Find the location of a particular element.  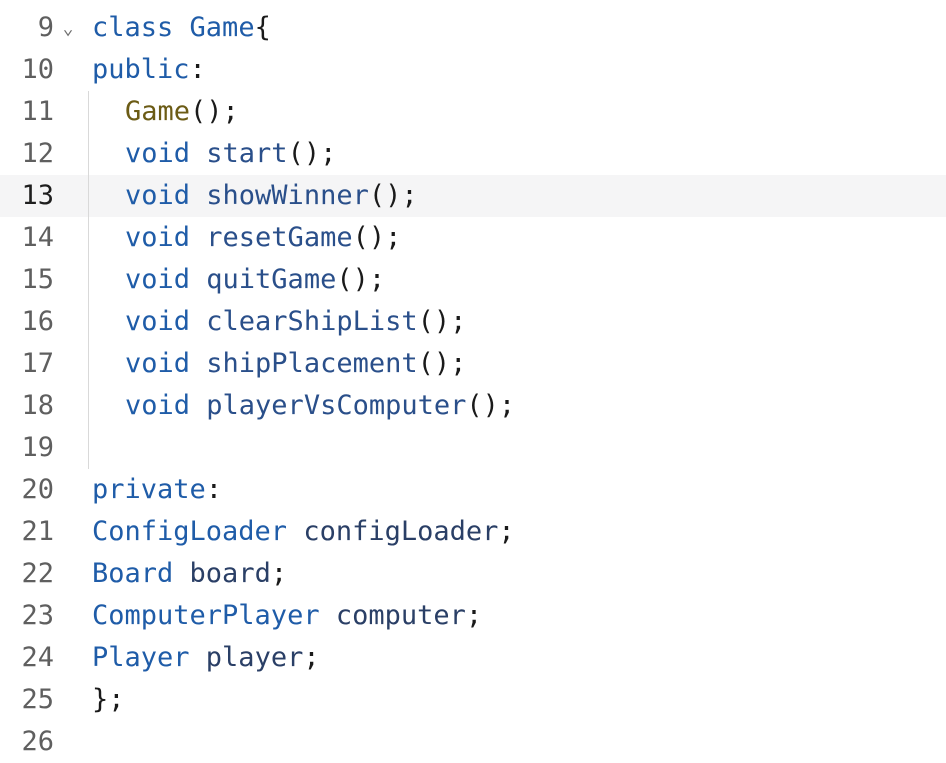

code-token: shipPlacement is located at coordinates (312, 363).